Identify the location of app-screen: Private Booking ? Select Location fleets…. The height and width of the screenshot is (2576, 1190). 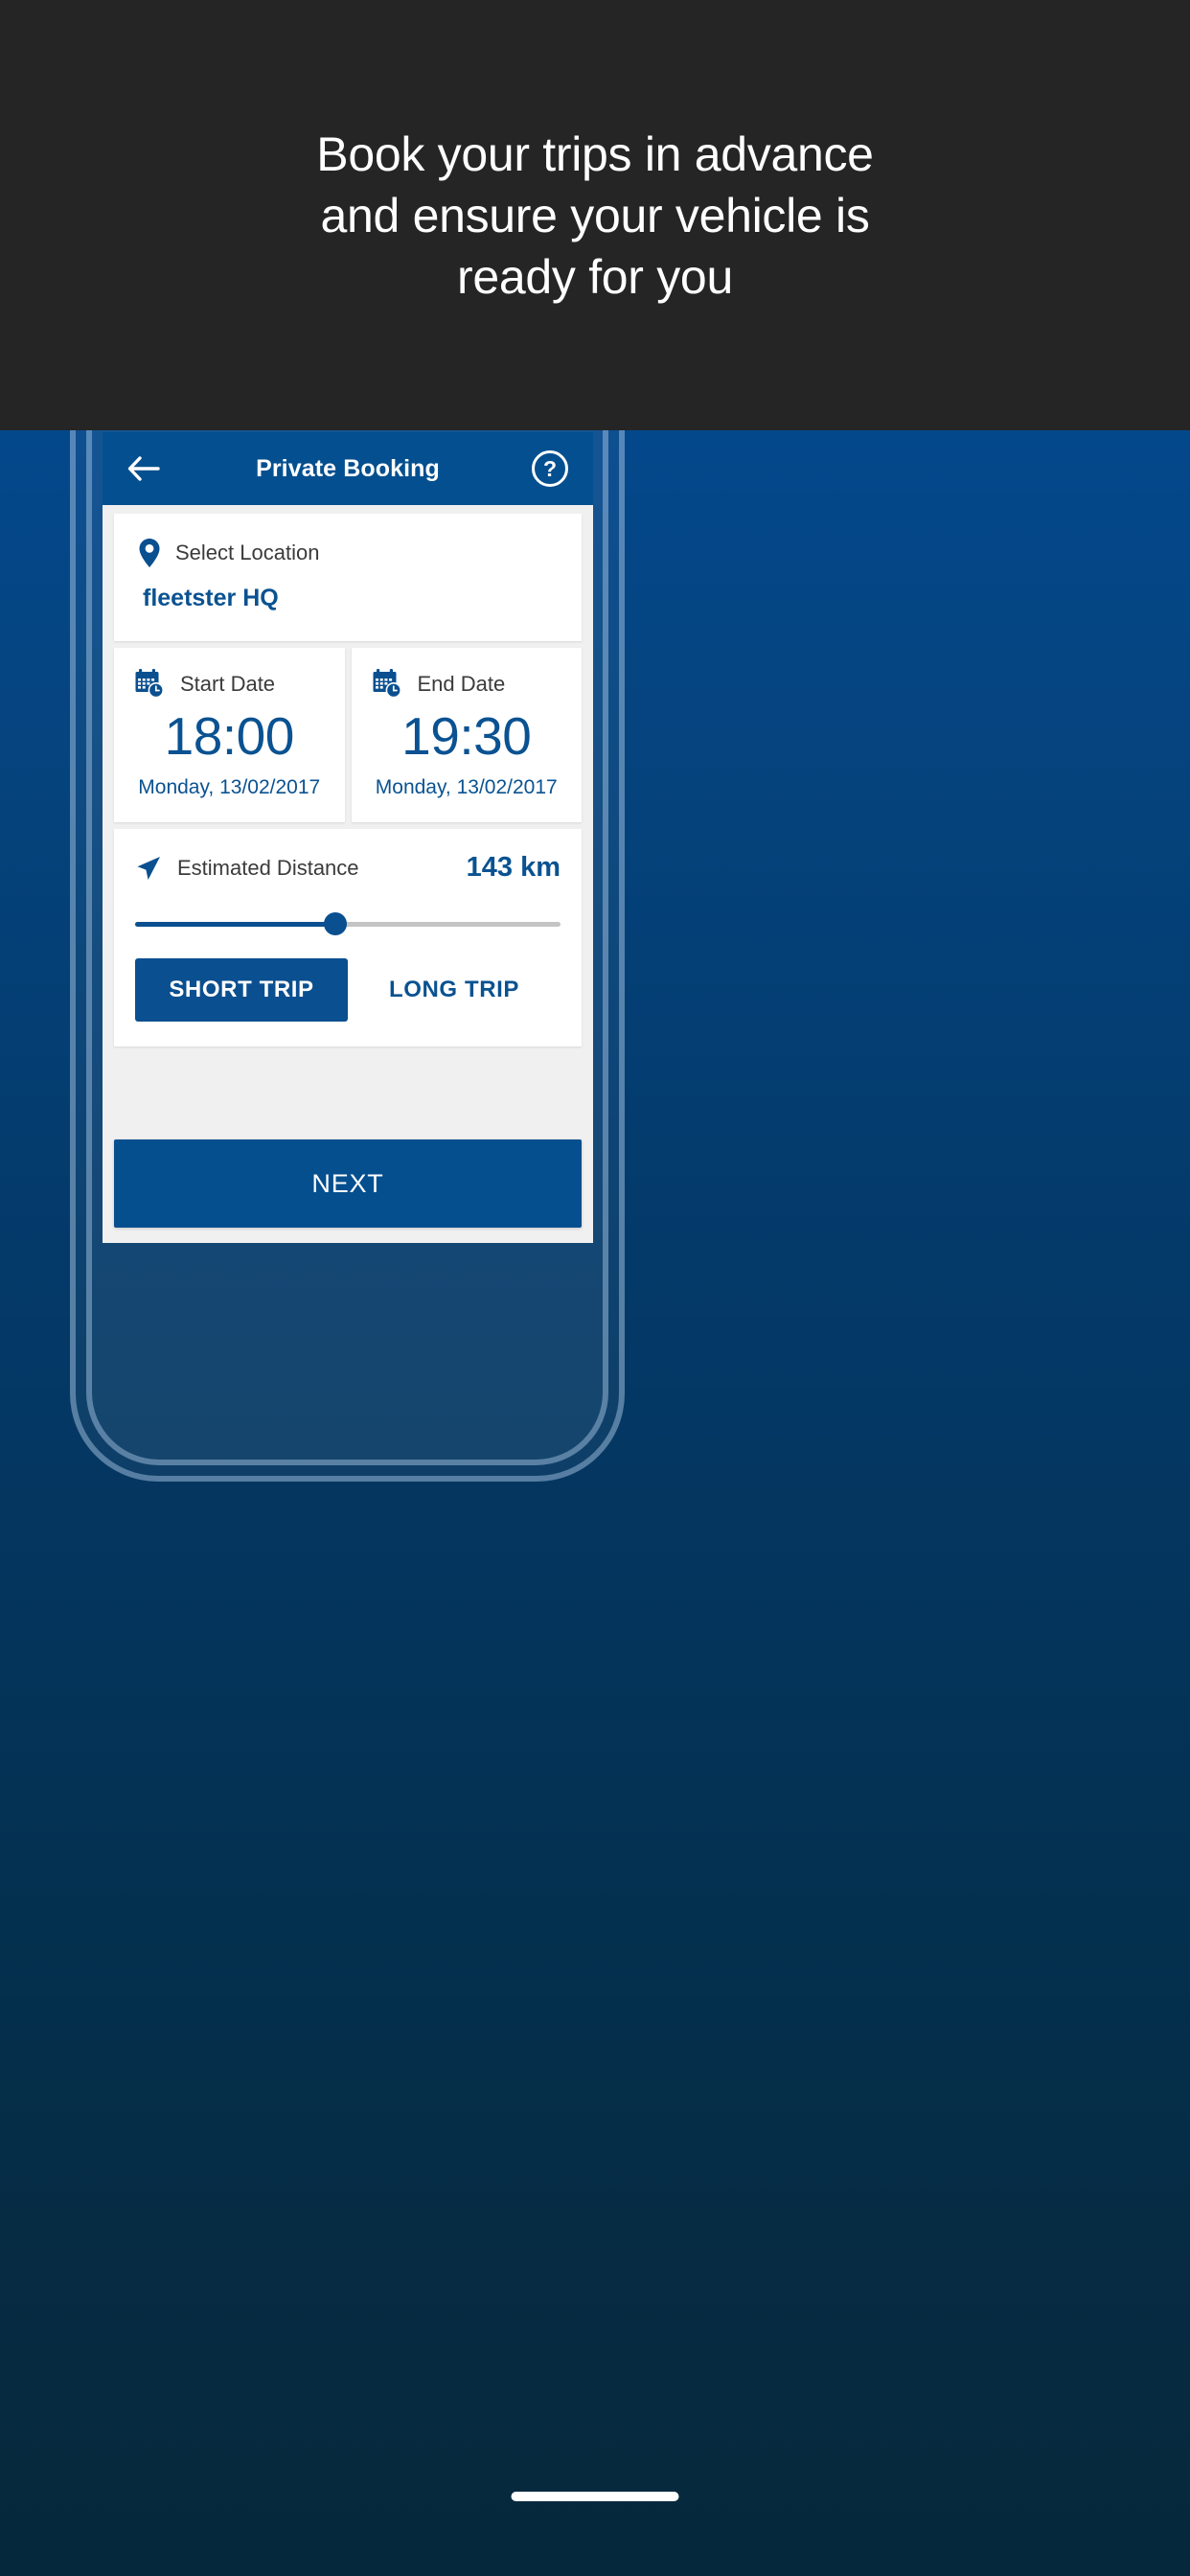
(348, 837).